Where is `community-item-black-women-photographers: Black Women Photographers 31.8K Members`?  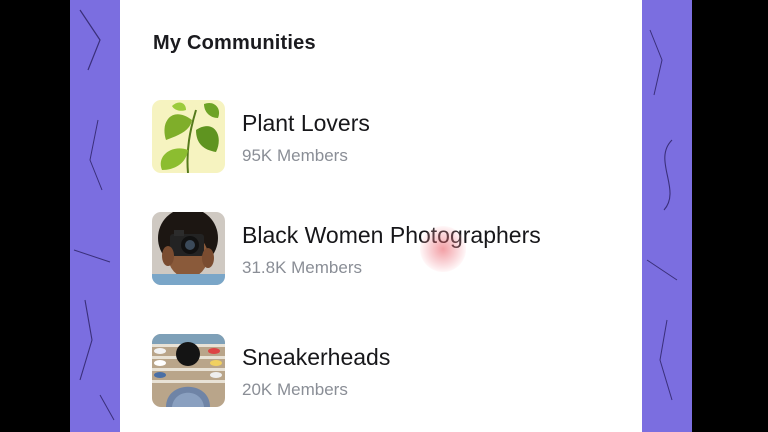 community-item-black-women-photographers: Black Women Photographers 31.8K Members is located at coordinates (387, 250).